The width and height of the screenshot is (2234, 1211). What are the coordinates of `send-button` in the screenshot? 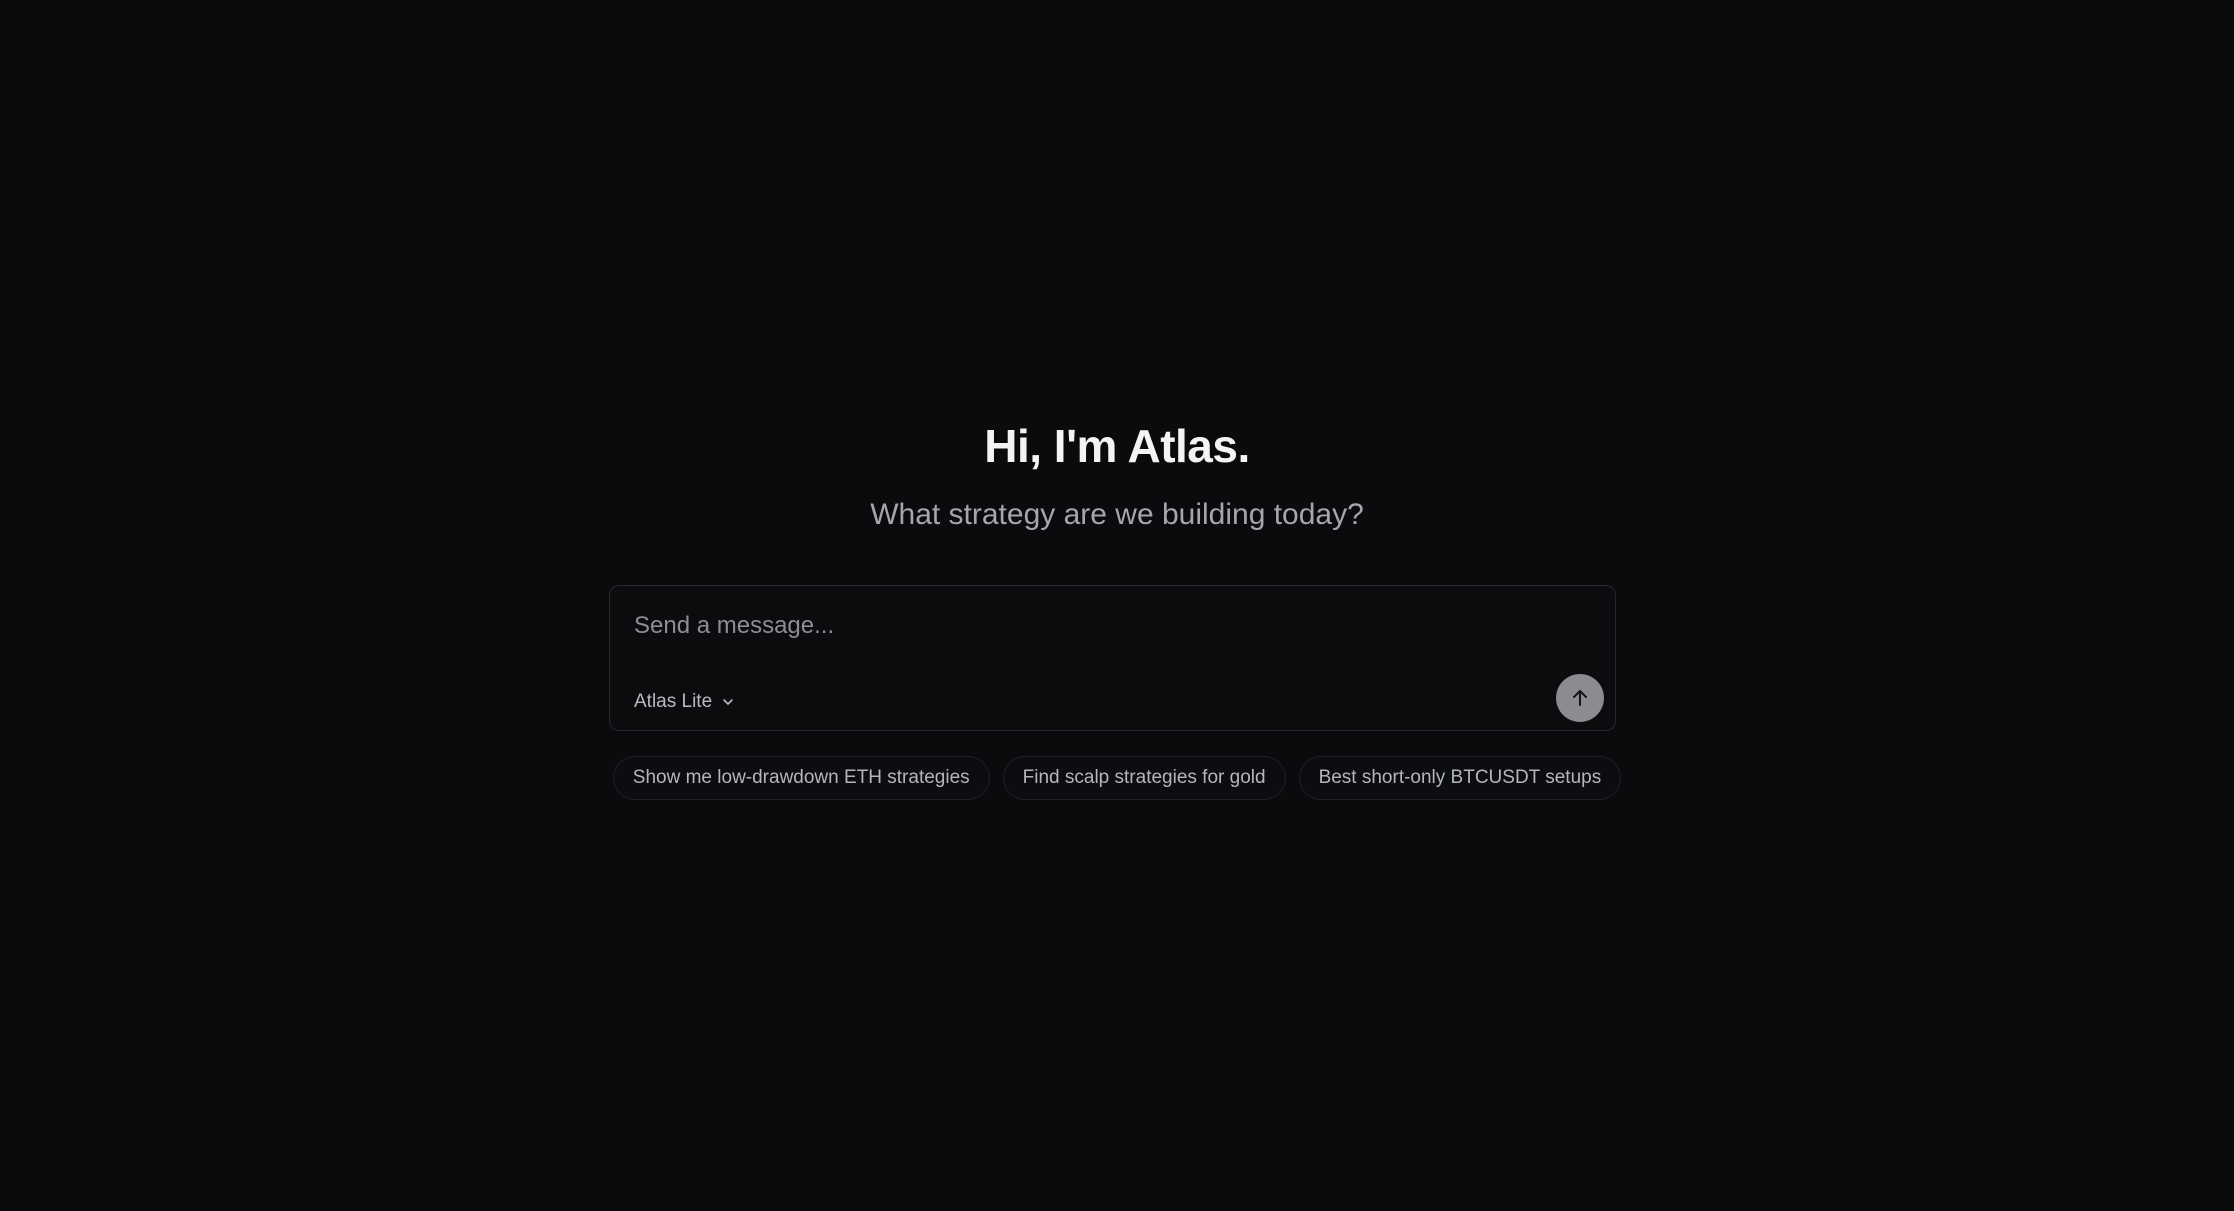 It's located at (1580, 698).